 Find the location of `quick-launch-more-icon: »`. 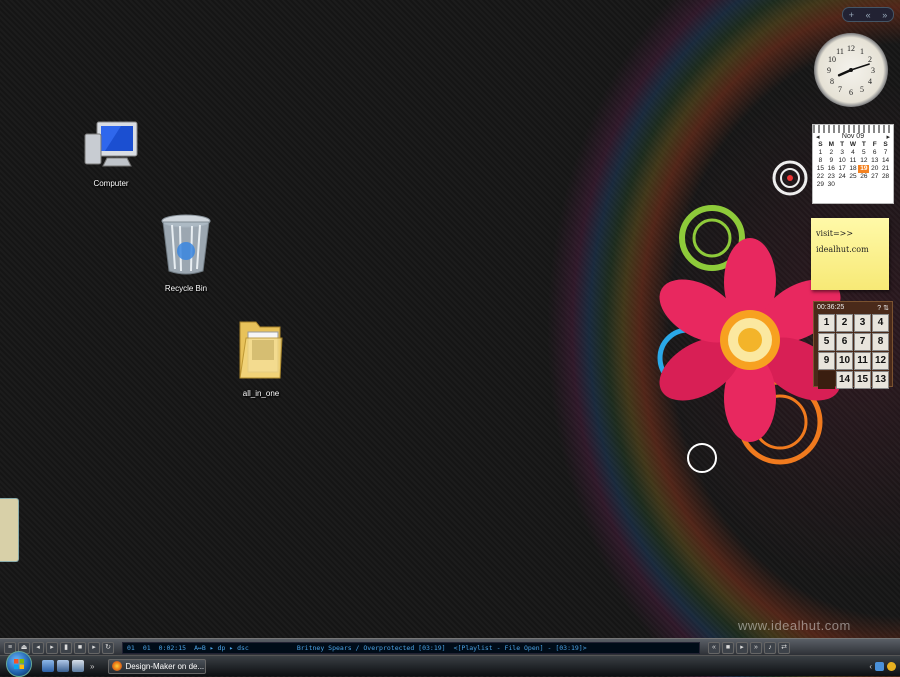

quick-launch-more-icon: » is located at coordinates (92, 666).